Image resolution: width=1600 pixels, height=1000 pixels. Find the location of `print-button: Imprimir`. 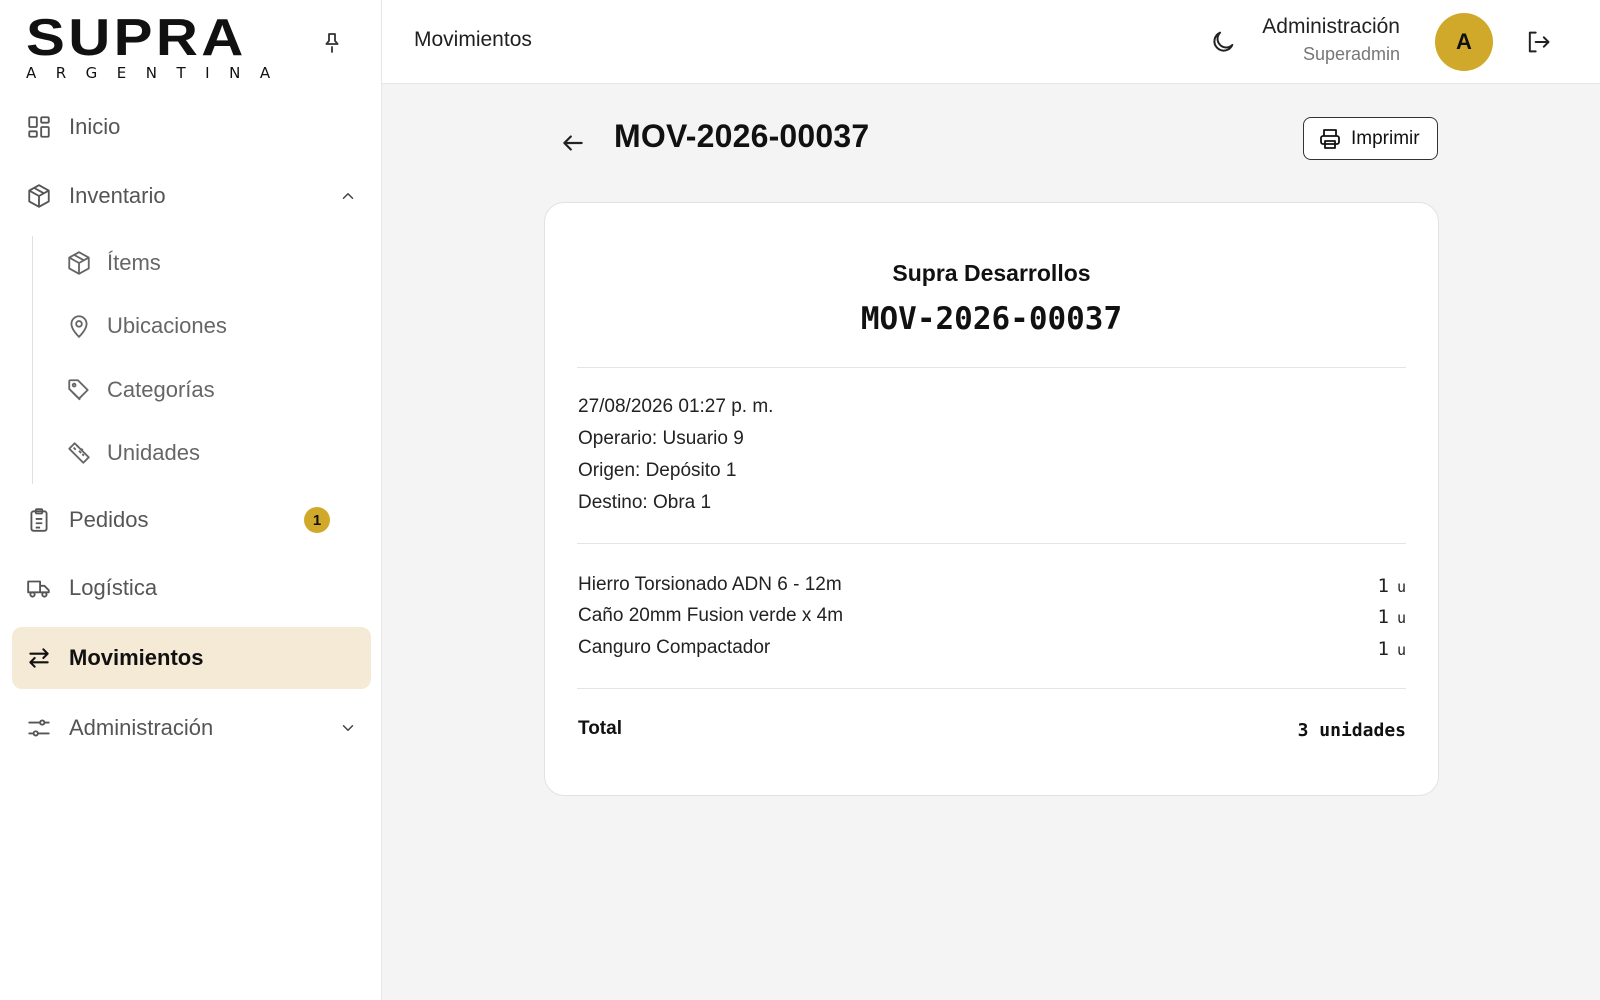

print-button: Imprimir is located at coordinates (1370, 138).